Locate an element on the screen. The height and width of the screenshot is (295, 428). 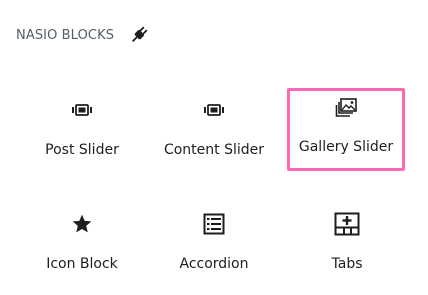
star-icon is located at coordinates (82, 224).